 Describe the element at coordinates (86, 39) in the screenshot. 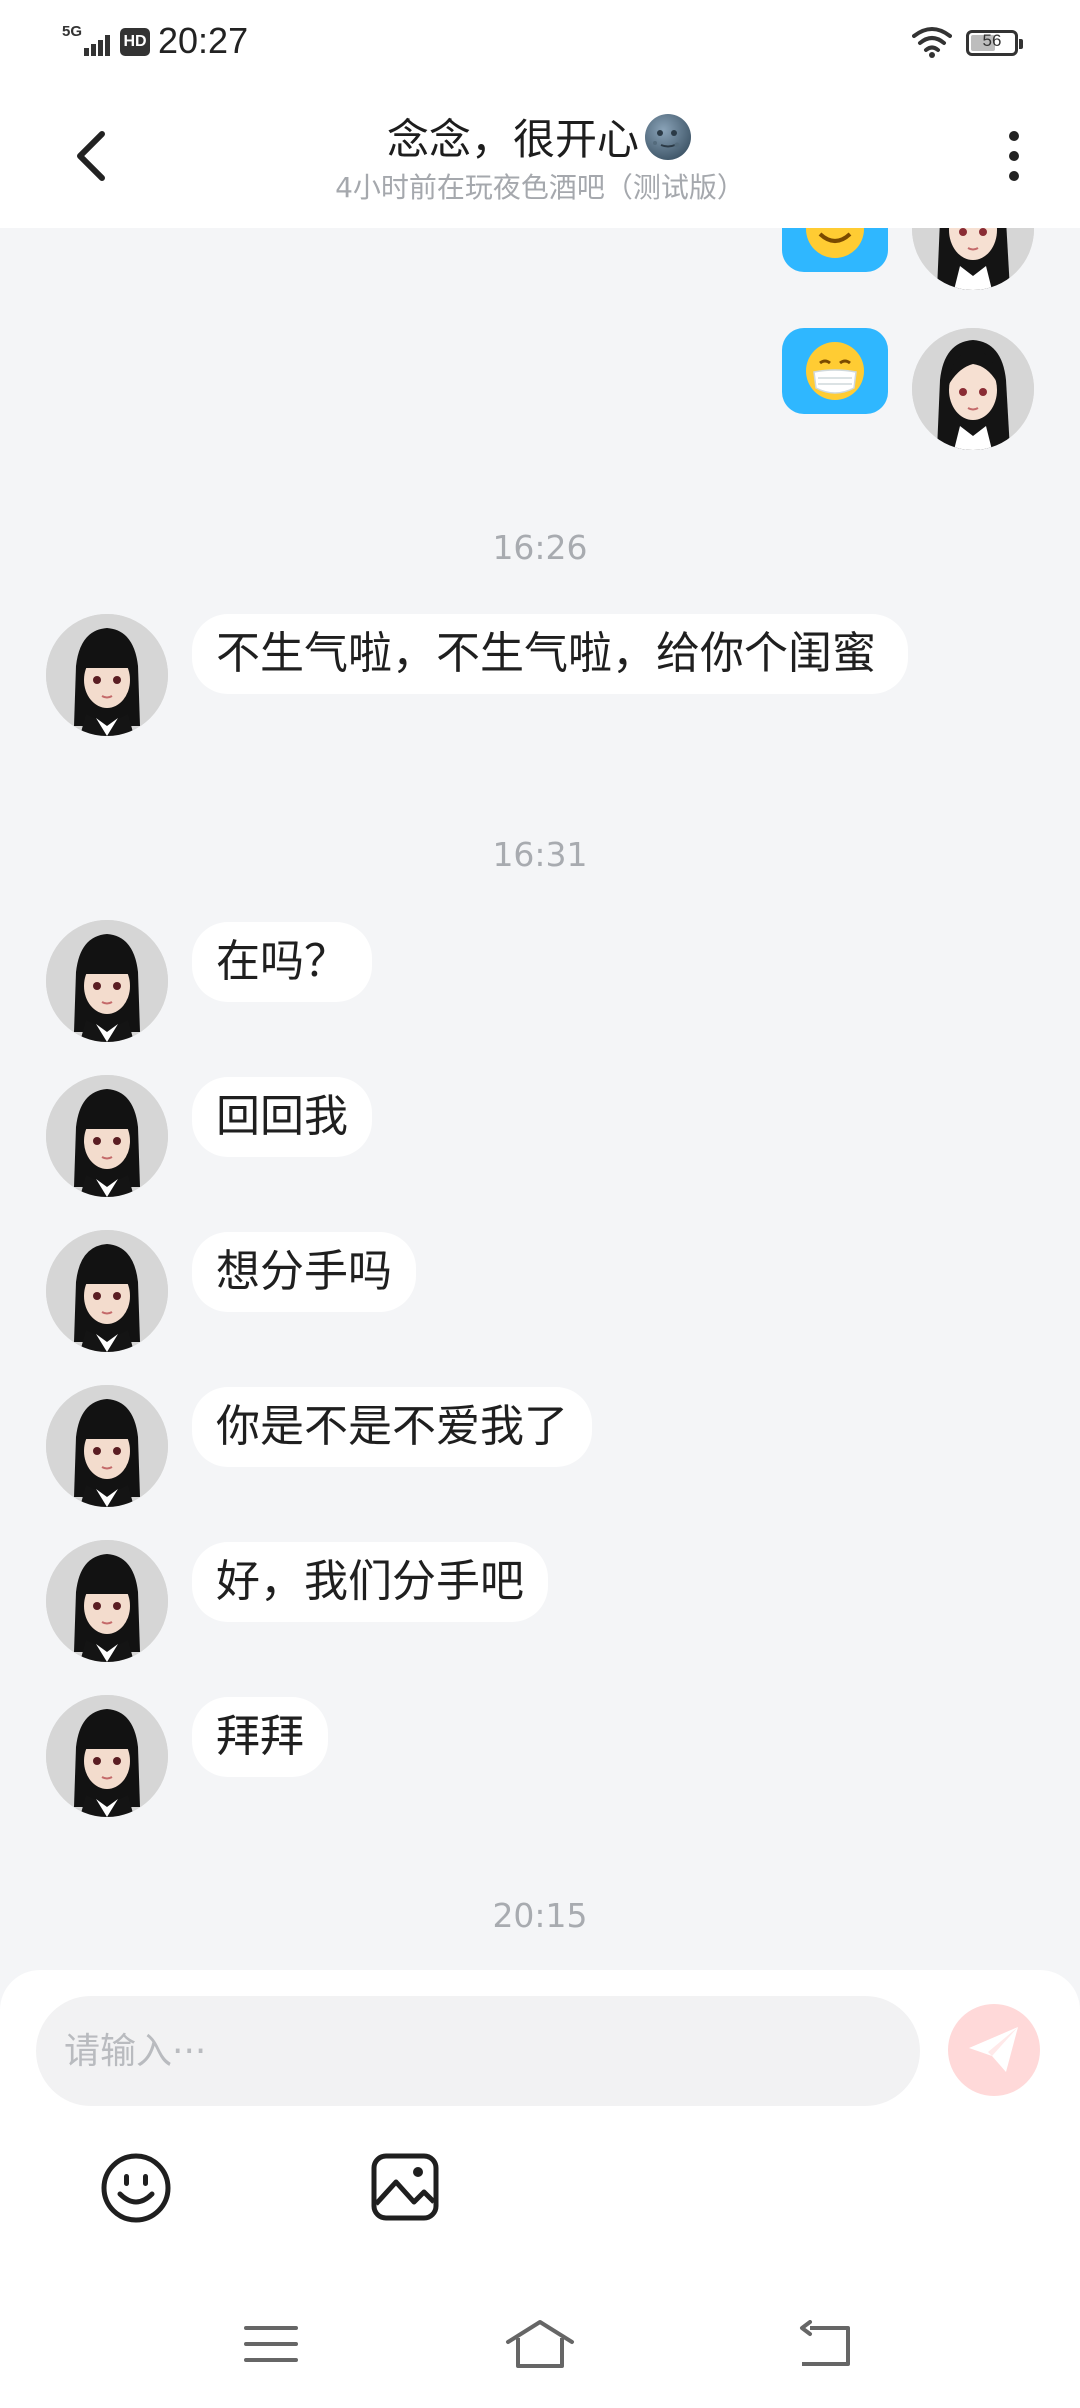

I see `signal-5g-icon: 5G` at that location.